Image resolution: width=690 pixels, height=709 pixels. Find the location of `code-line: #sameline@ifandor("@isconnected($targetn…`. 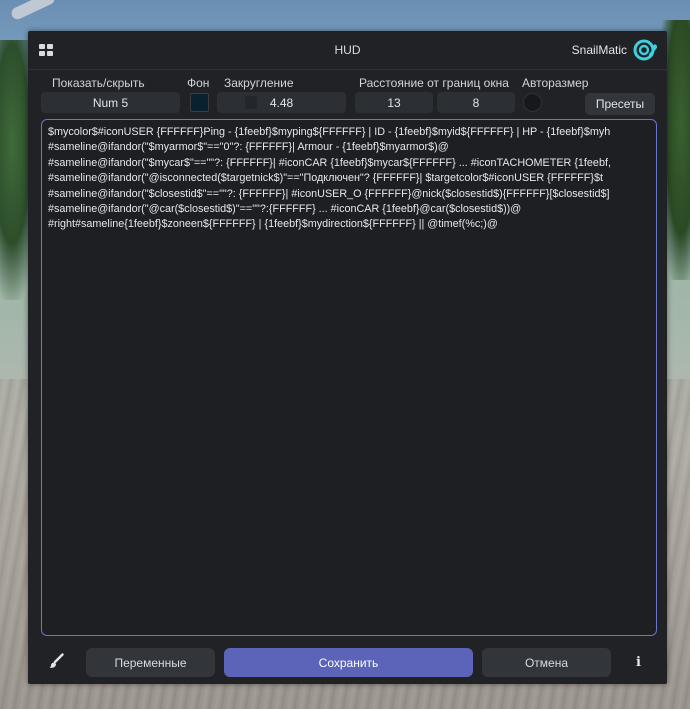

code-line: #sameline@ifandor("@isconnected($targetn… is located at coordinates (325, 178).